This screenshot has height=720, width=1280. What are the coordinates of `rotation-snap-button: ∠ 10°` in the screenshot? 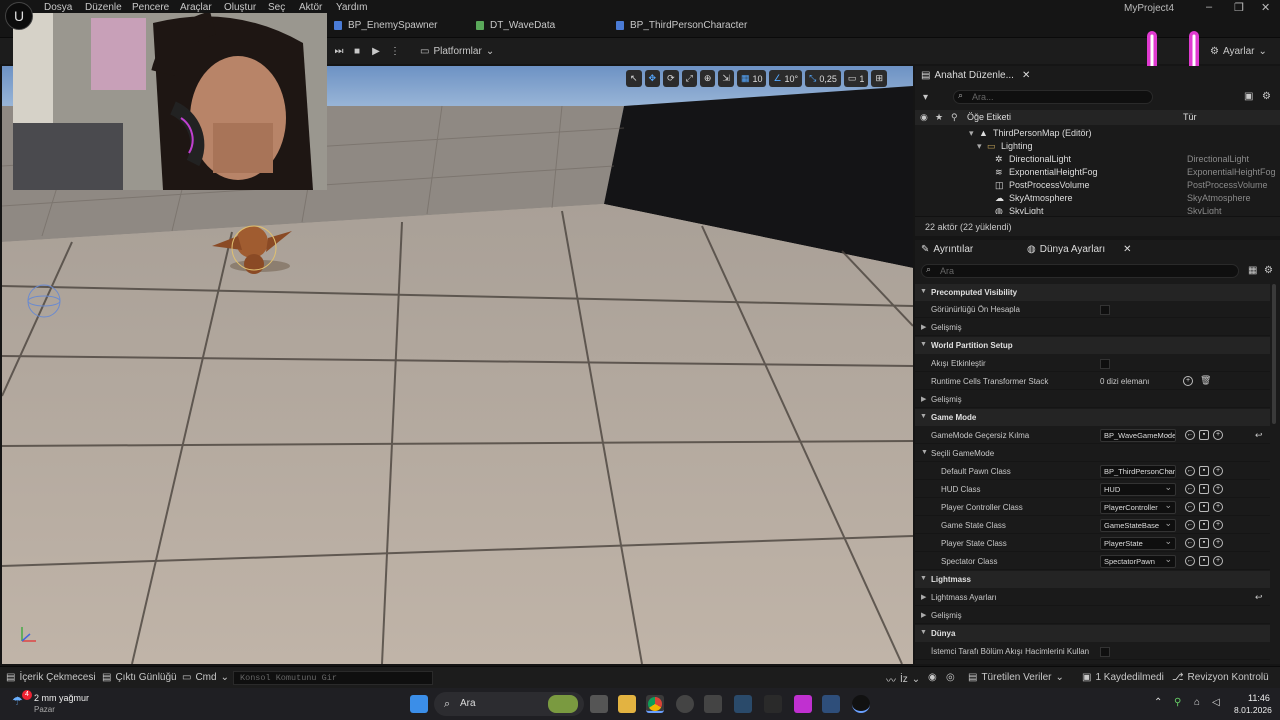 It's located at (786, 78).